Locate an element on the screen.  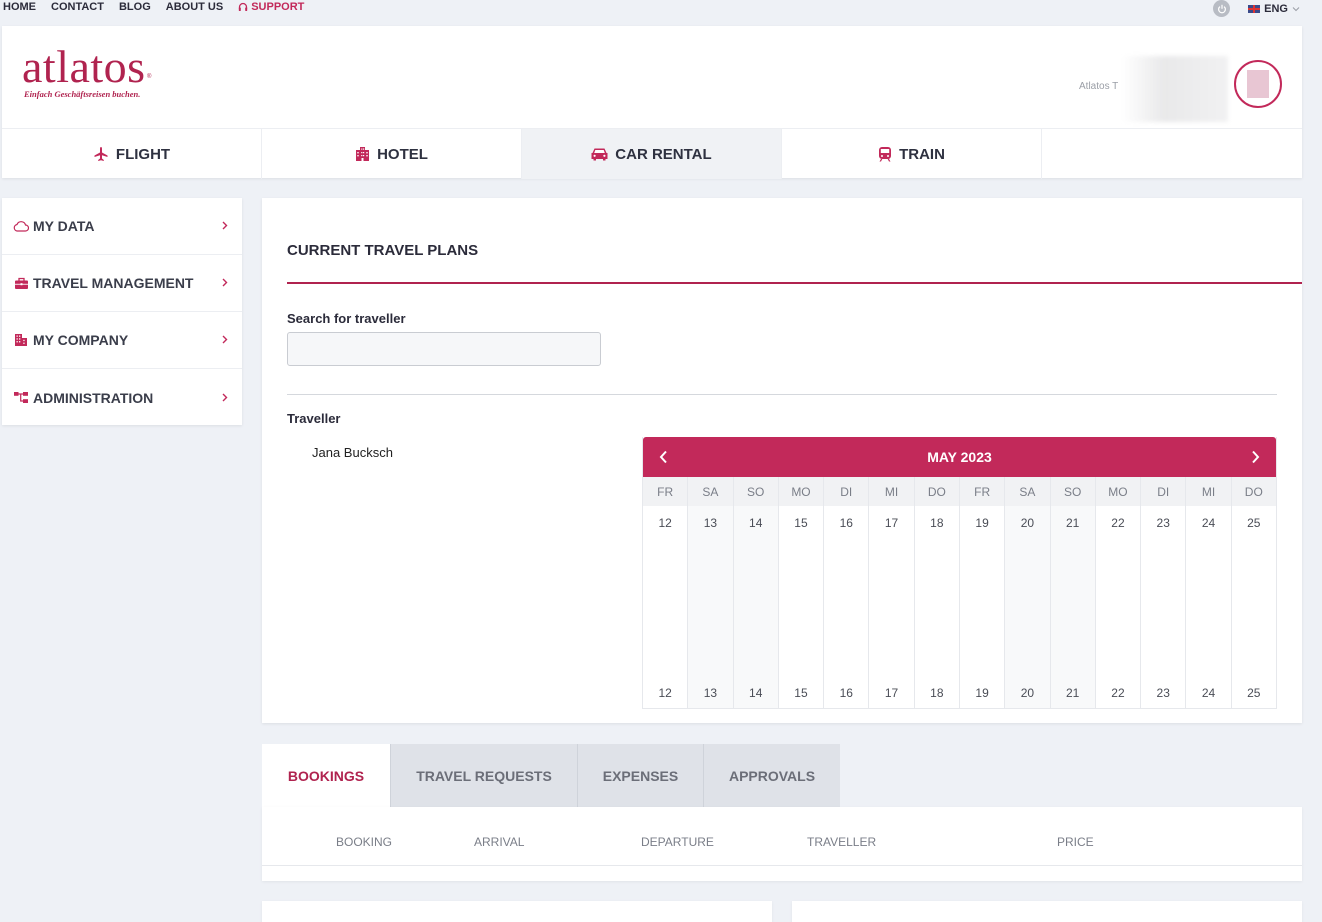
tab-hotel: HOTEL is located at coordinates (392, 154).